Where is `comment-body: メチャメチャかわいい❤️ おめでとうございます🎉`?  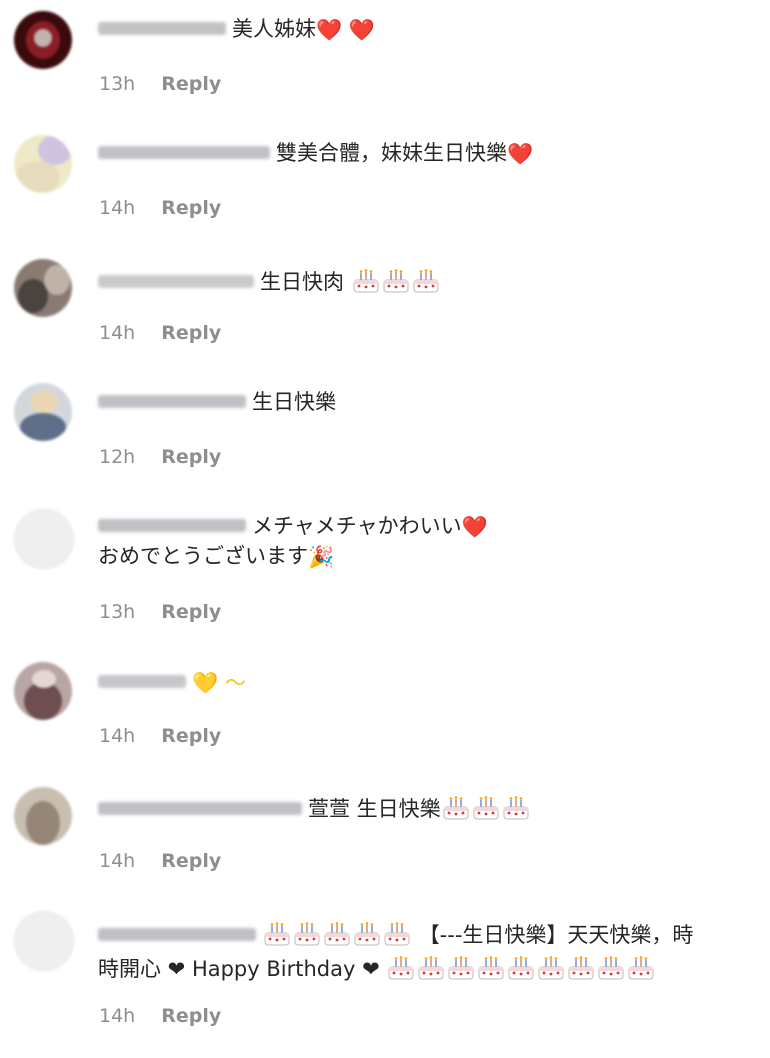 comment-body: メチャメチャかわいい❤️ おめでとうございます🎉 is located at coordinates (430, 541).